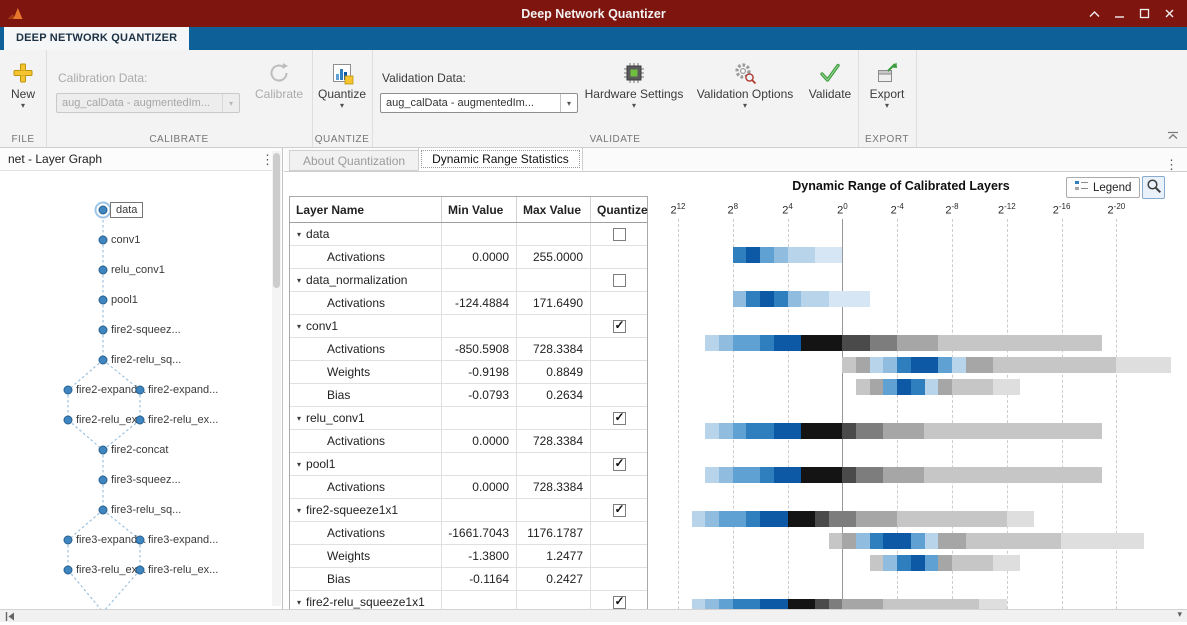 This screenshot has width=1187, height=625. I want to click on column-header-max-value: Max Value, so click(554, 209).